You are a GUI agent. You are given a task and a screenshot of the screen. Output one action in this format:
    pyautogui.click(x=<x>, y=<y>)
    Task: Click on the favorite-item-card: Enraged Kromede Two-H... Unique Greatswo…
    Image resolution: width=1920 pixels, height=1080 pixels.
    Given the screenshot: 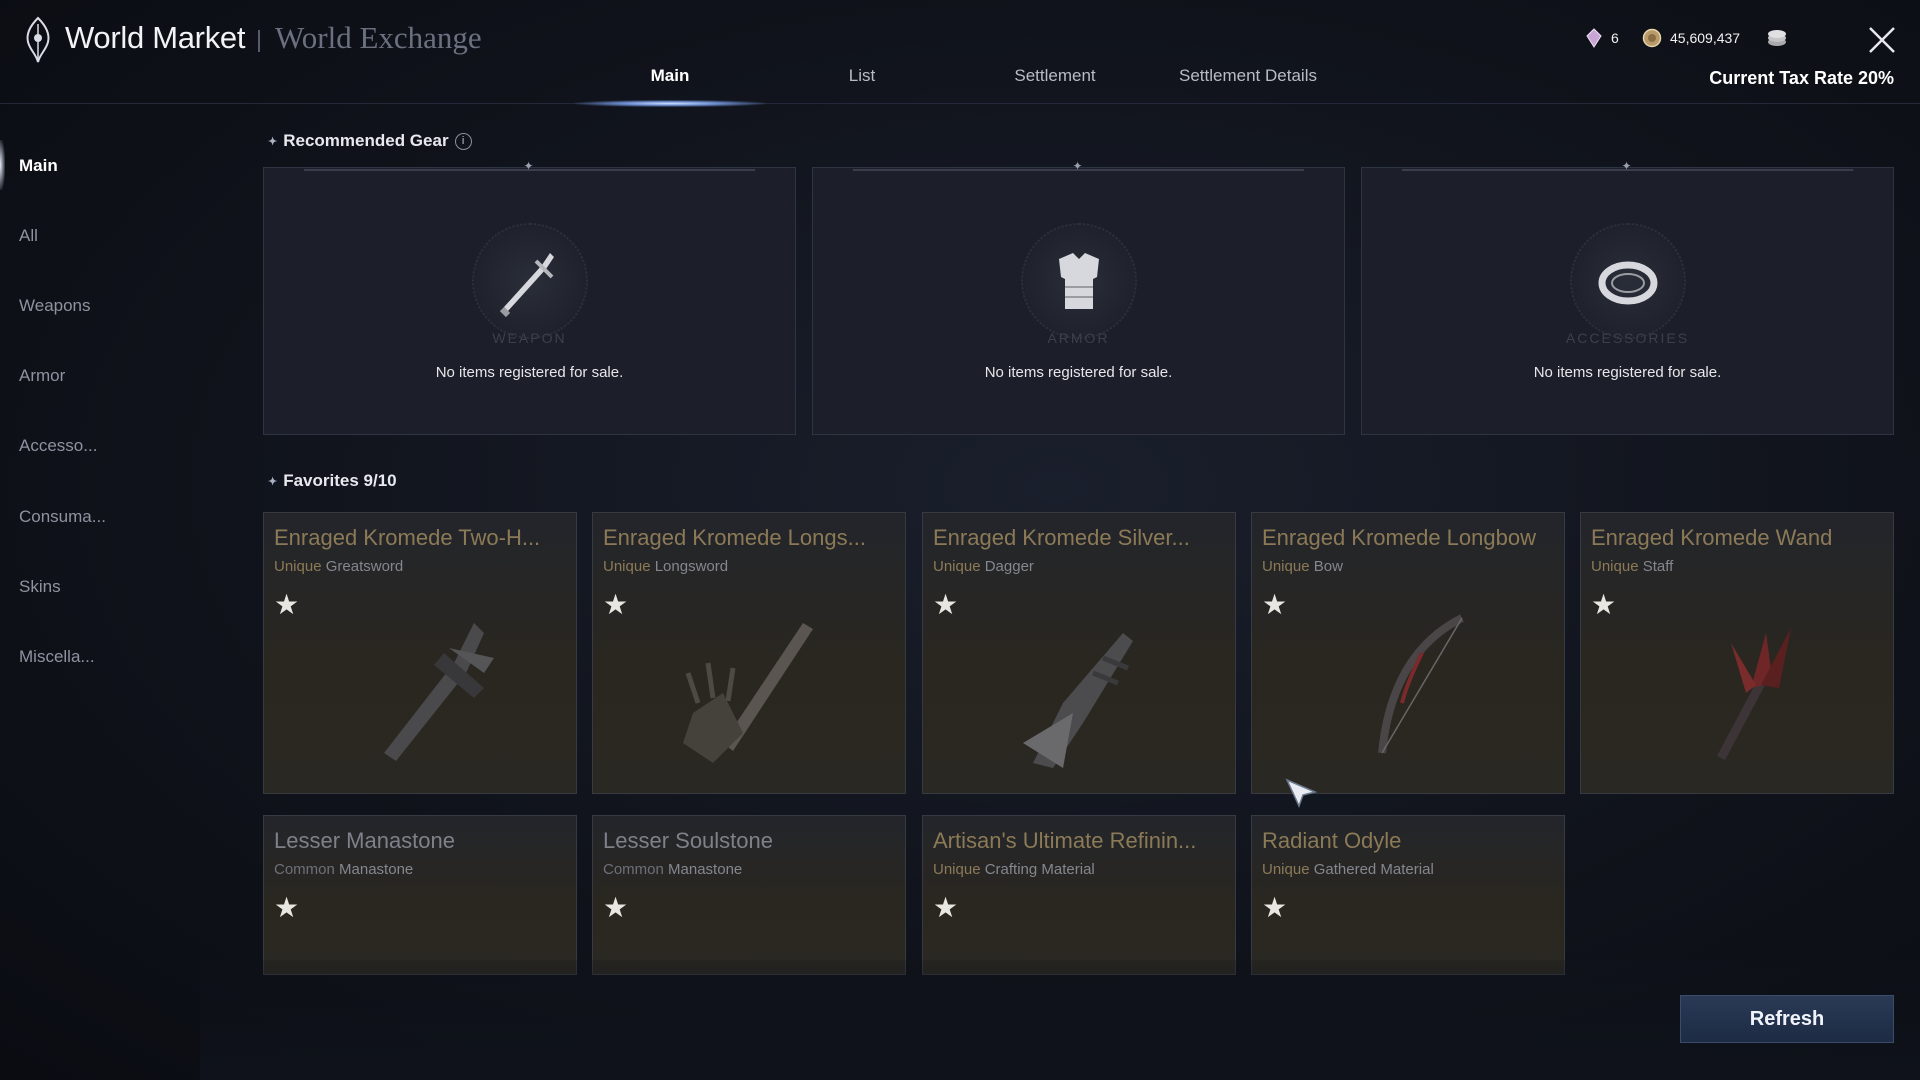 What is the action you would take?
    pyautogui.click(x=420, y=653)
    